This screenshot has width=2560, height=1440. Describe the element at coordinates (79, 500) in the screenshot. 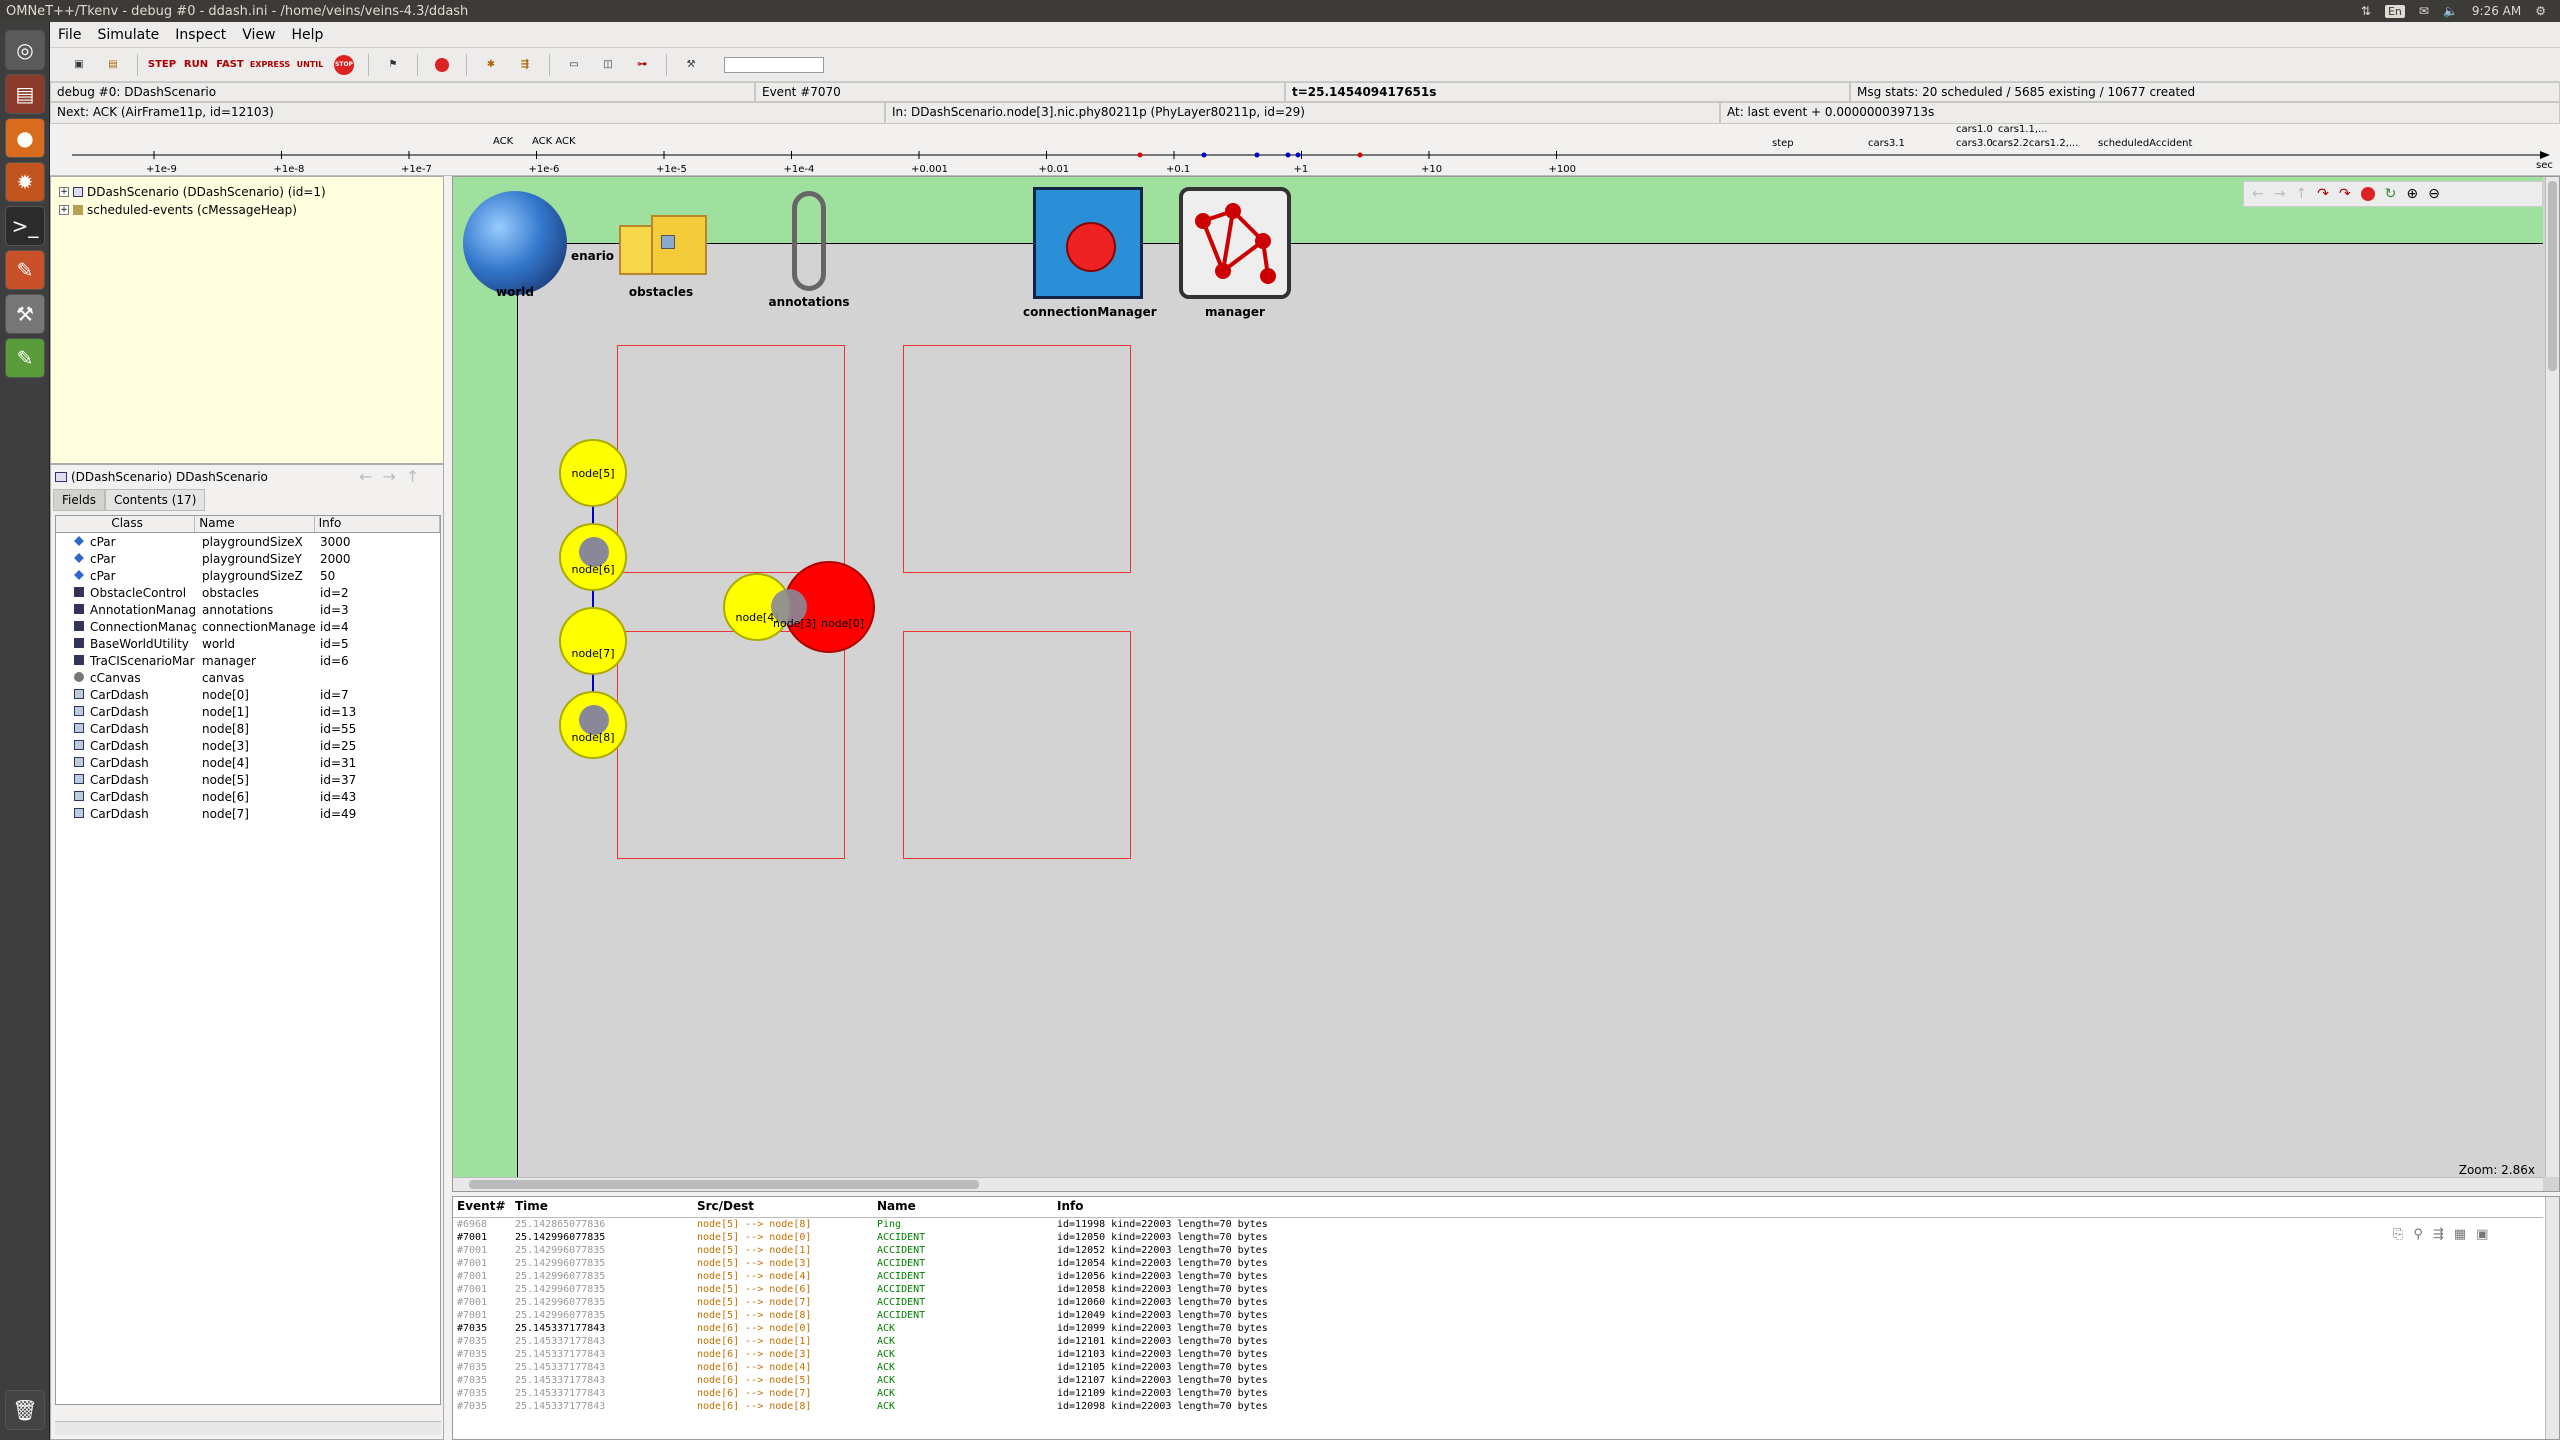

I see `tab-fields: Fields` at that location.